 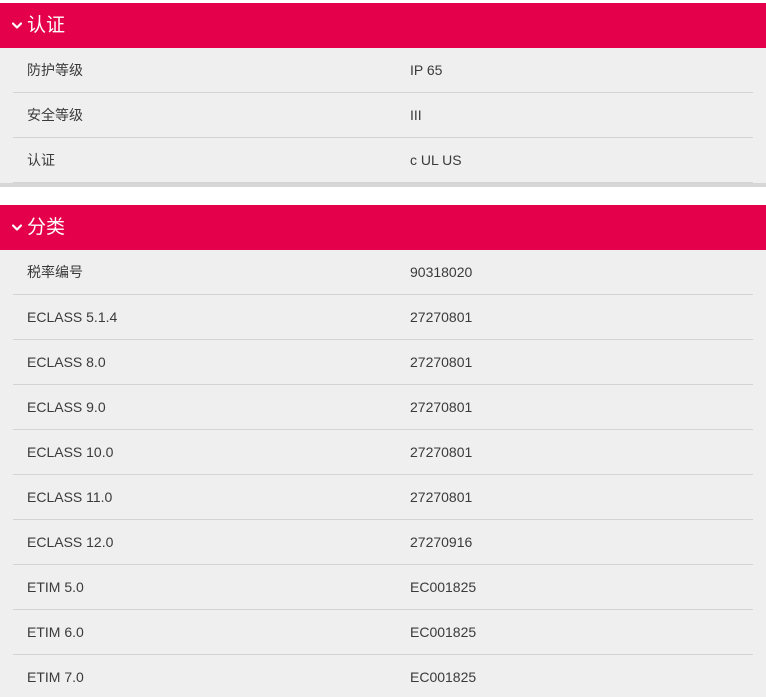 What do you see at coordinates (383, 160) in the screenshot?
I see `table-row: 认证 c UL US` at bounding box center [383, 160].